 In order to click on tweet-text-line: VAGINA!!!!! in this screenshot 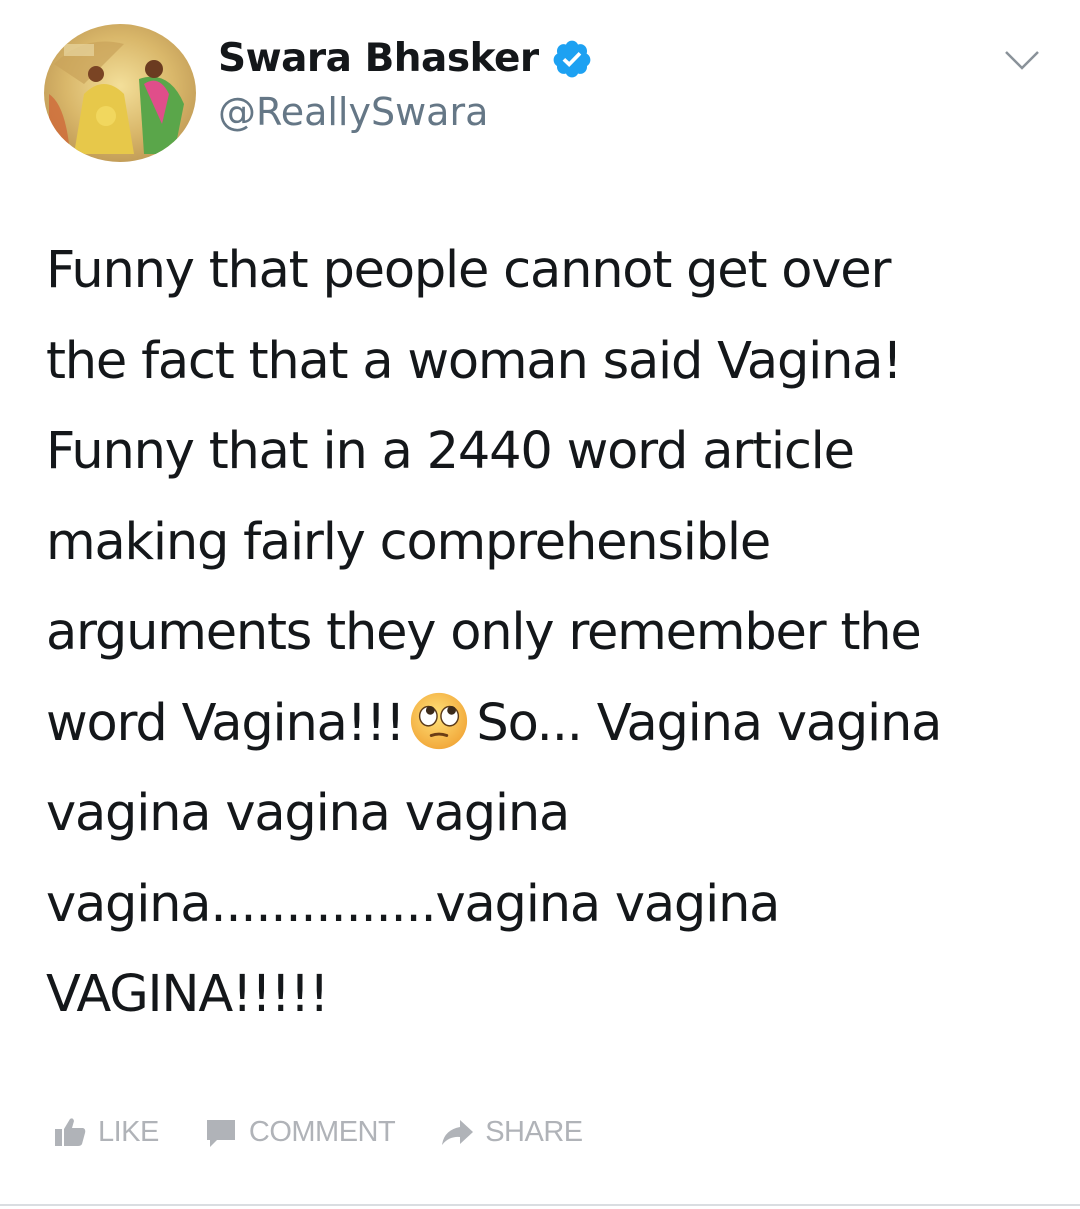, I will do `click(187, 994)`.